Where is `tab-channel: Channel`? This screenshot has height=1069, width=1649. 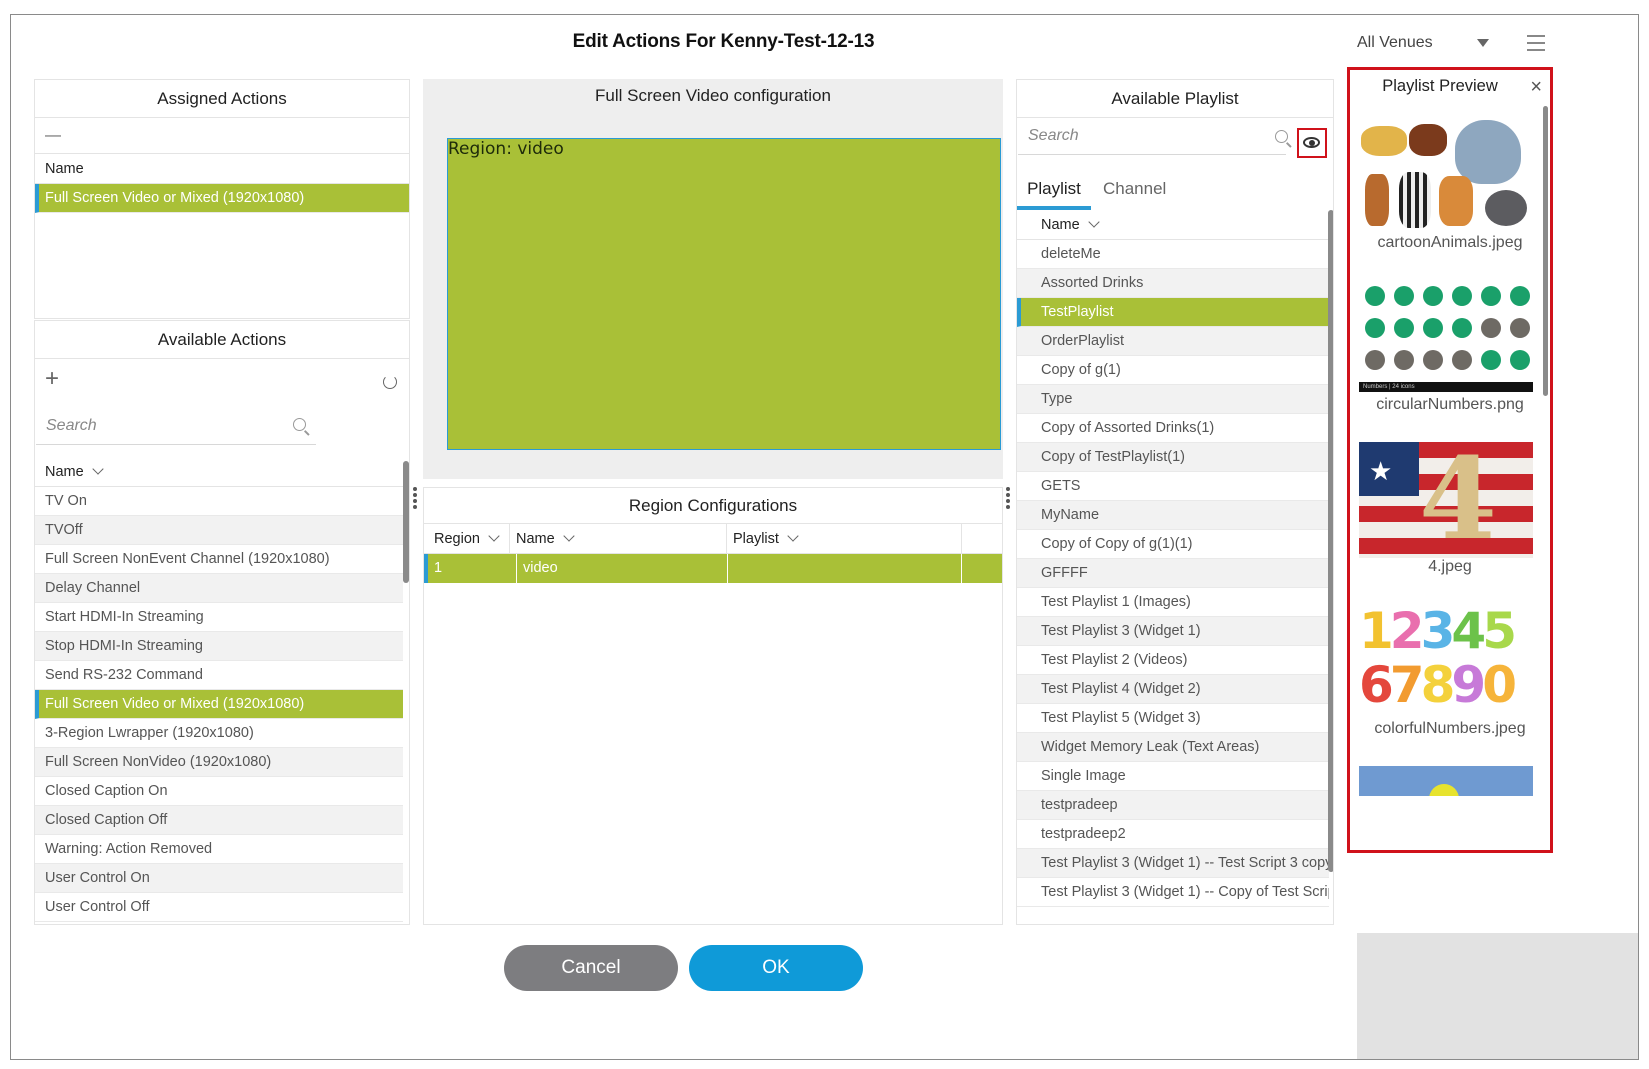 tab-channel: Channel is located at coordinates (1134, 189).